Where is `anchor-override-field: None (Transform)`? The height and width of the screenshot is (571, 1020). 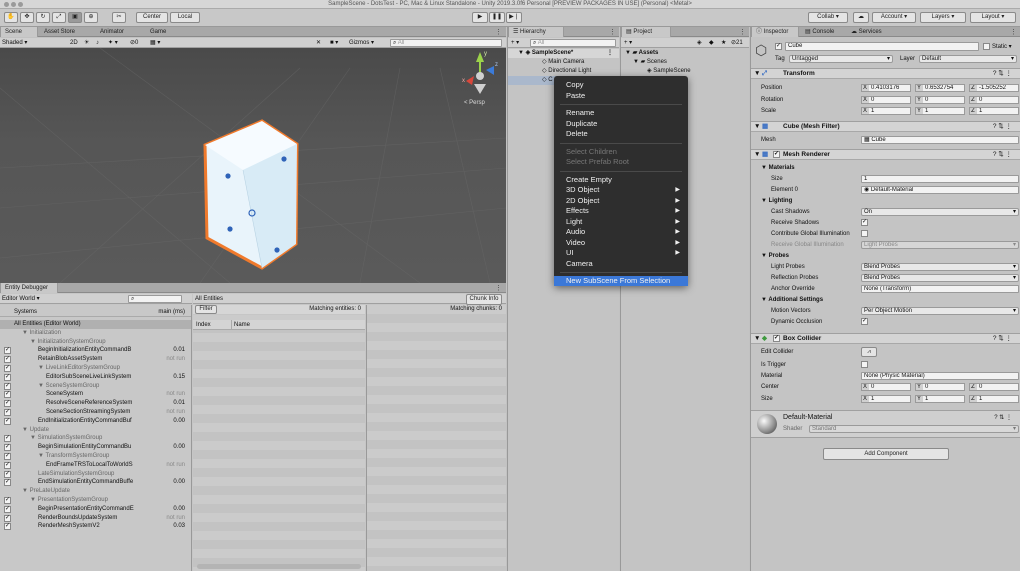 anchor-override-field: None (Transform) is located at coordinates (940, 289).